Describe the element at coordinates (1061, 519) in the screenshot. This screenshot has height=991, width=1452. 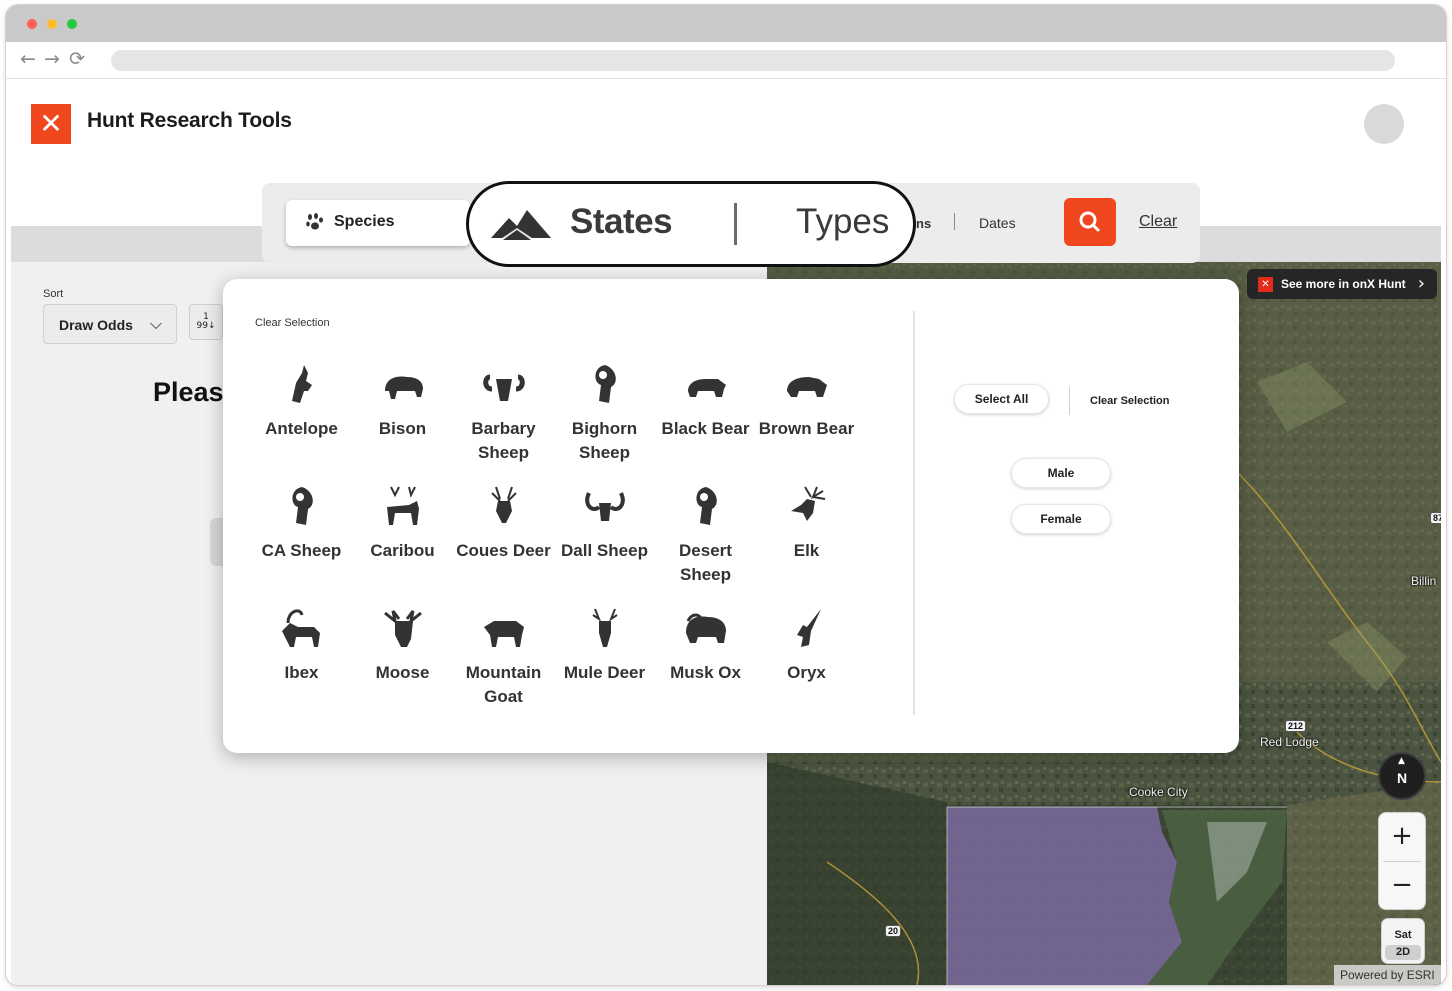
I see `sex-option-female: Female` at that location.